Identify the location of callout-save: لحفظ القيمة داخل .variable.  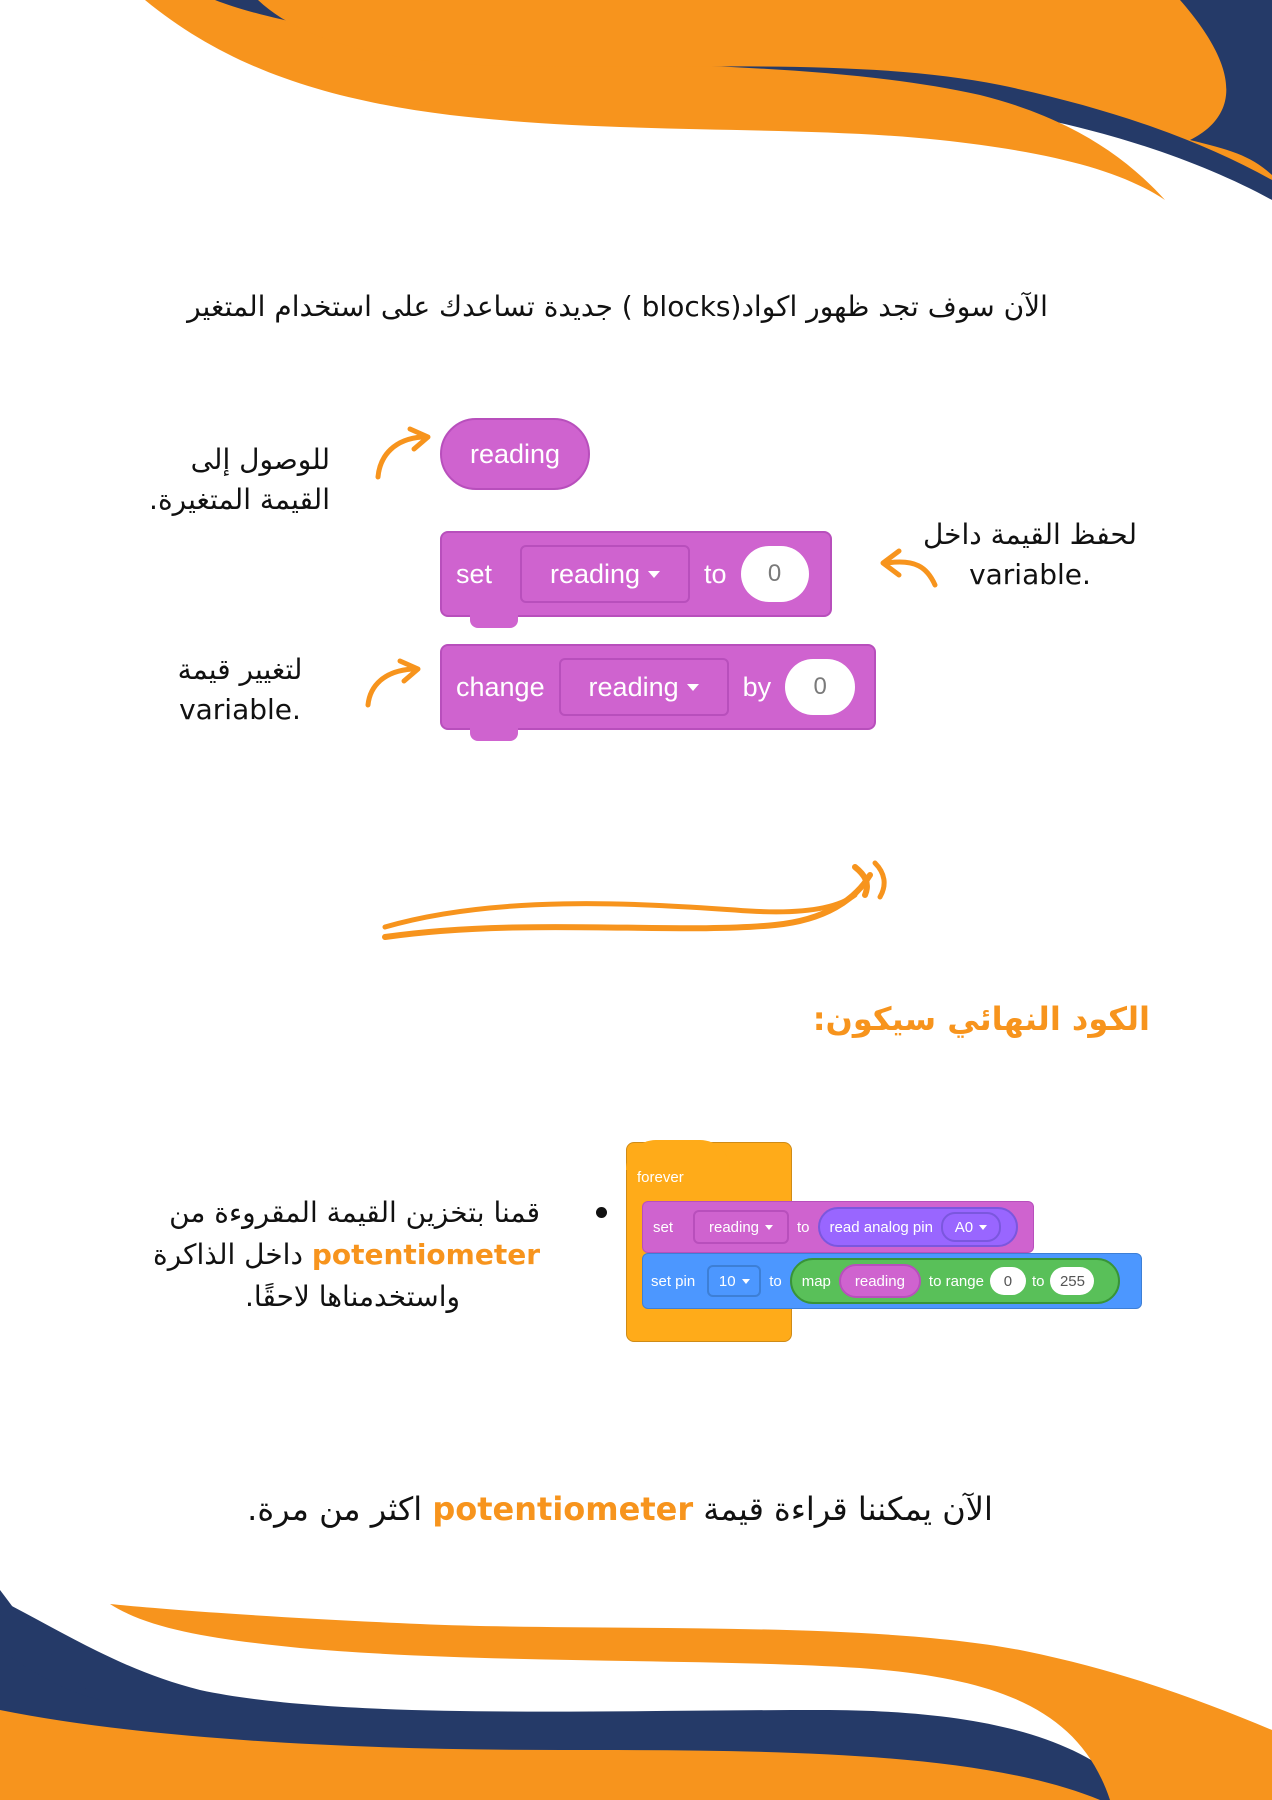
(1030, 554).